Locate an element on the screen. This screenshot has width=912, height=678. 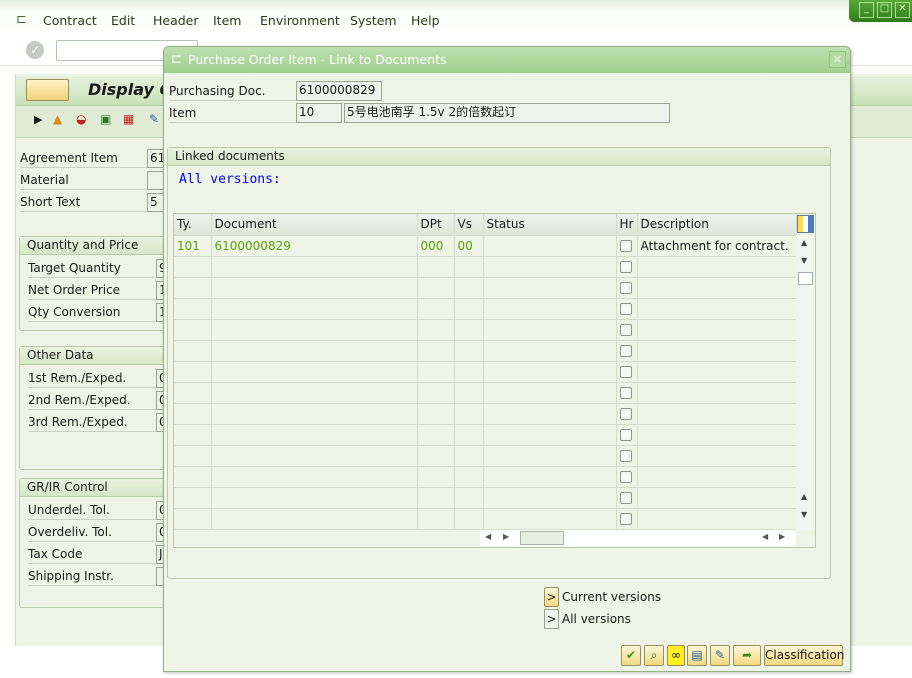
print-button: ▤ is located at coordinates (697, 655).